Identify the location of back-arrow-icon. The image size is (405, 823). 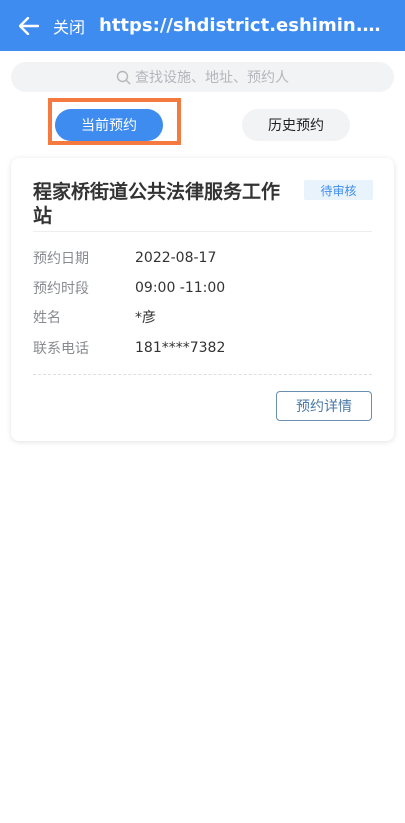
(29, 26).